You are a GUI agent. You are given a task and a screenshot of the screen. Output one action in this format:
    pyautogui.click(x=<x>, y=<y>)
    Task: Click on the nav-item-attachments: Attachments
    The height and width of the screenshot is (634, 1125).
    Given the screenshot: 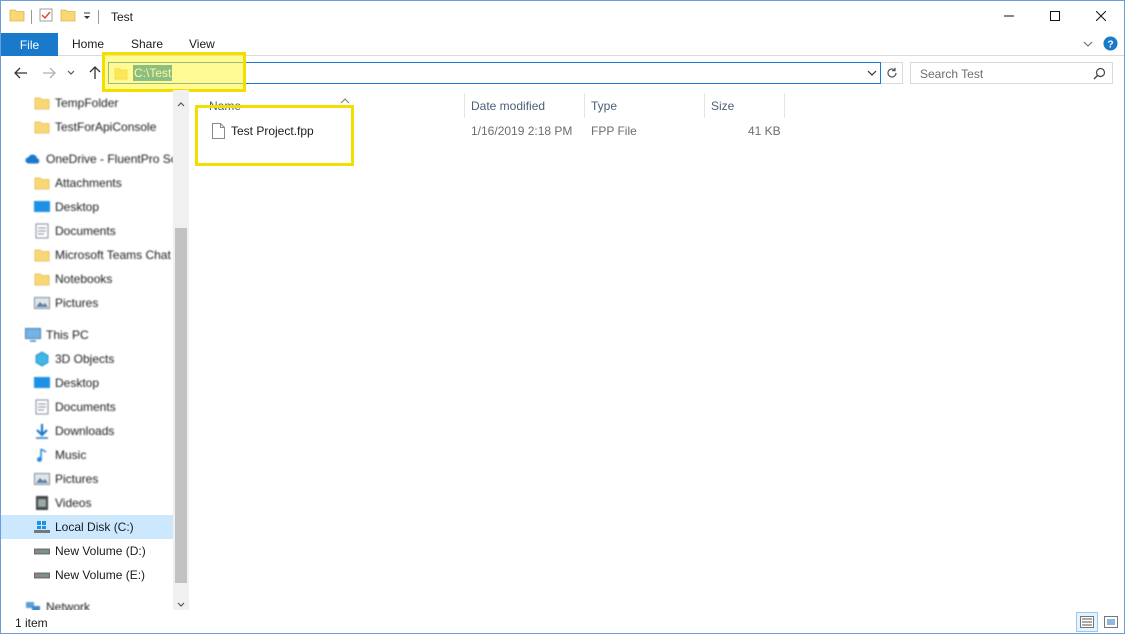 What is the action you would take?
    pyautogui.click(x=87, y=183)
    